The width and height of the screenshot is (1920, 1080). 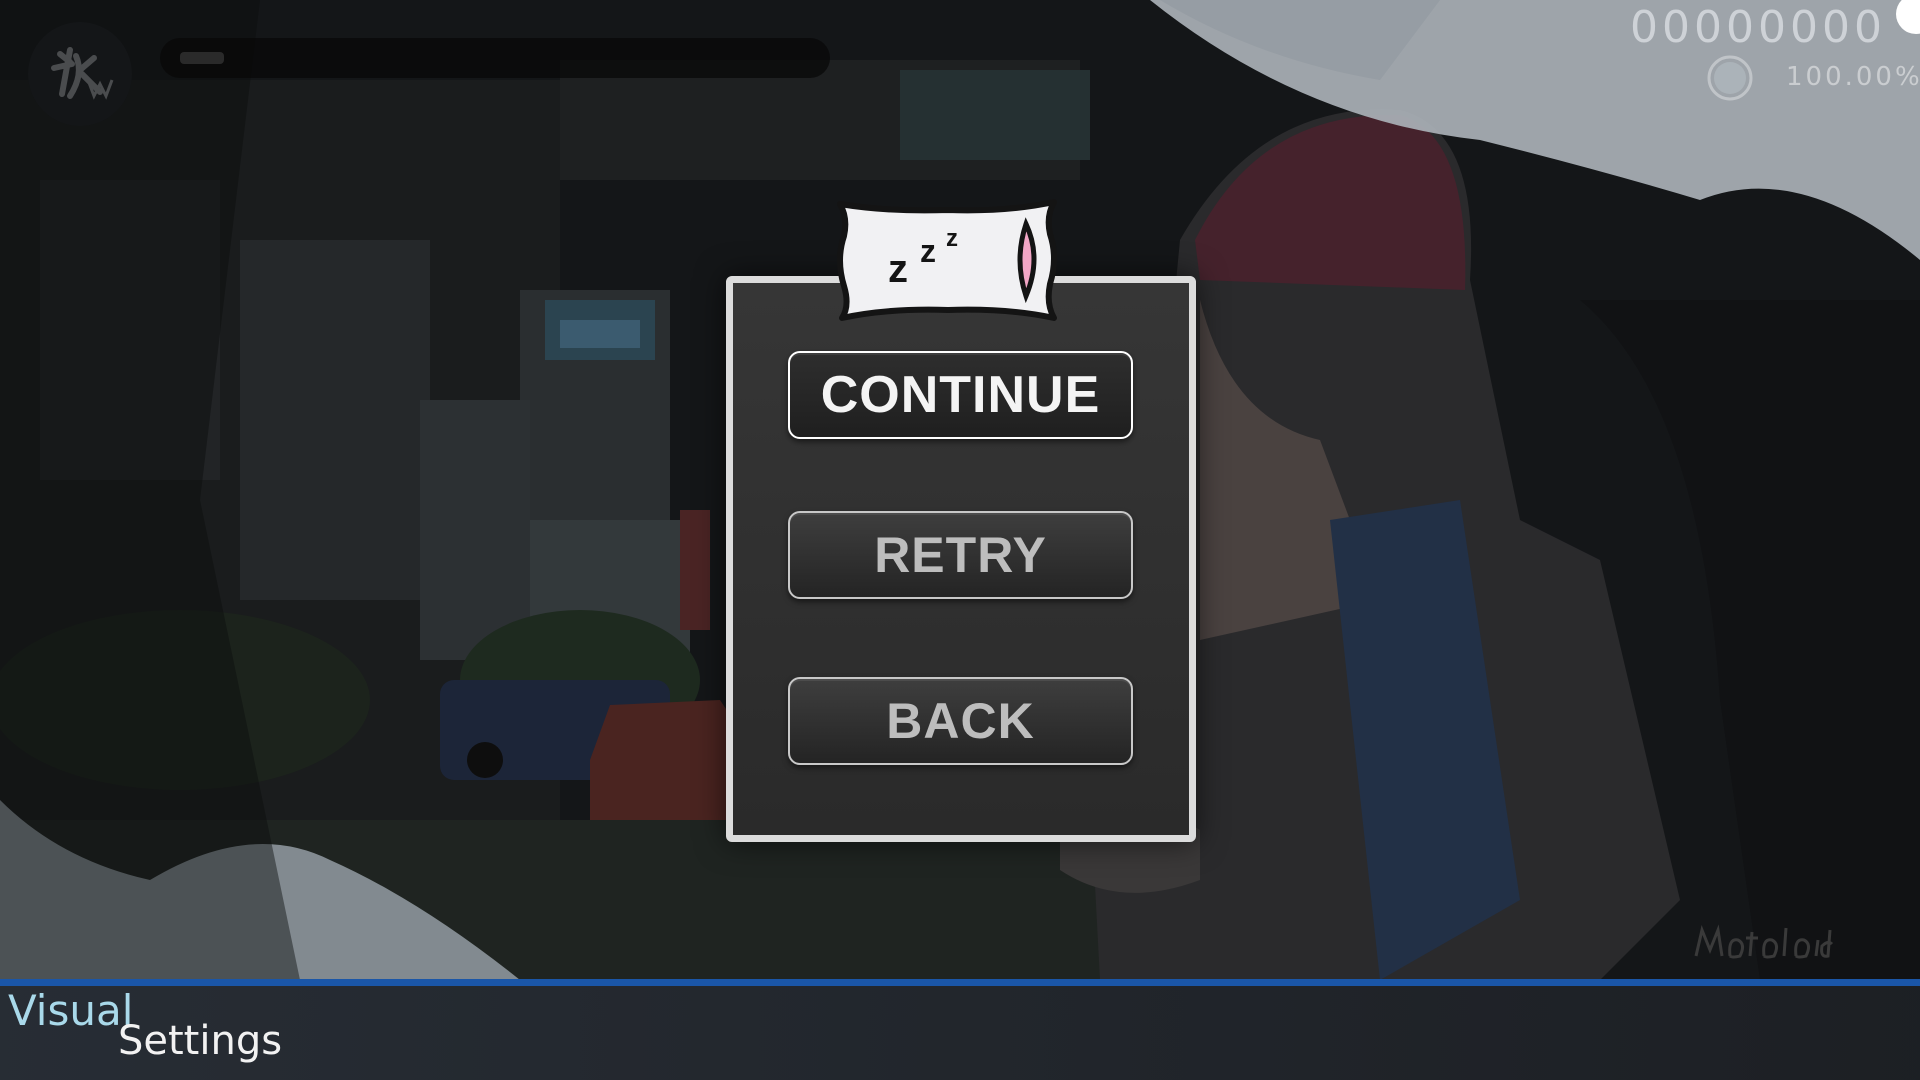 What do you see at coordinates (960, 982) in the screenshot?
I see `bottom-accent-line` at bounding box center [960, 982].